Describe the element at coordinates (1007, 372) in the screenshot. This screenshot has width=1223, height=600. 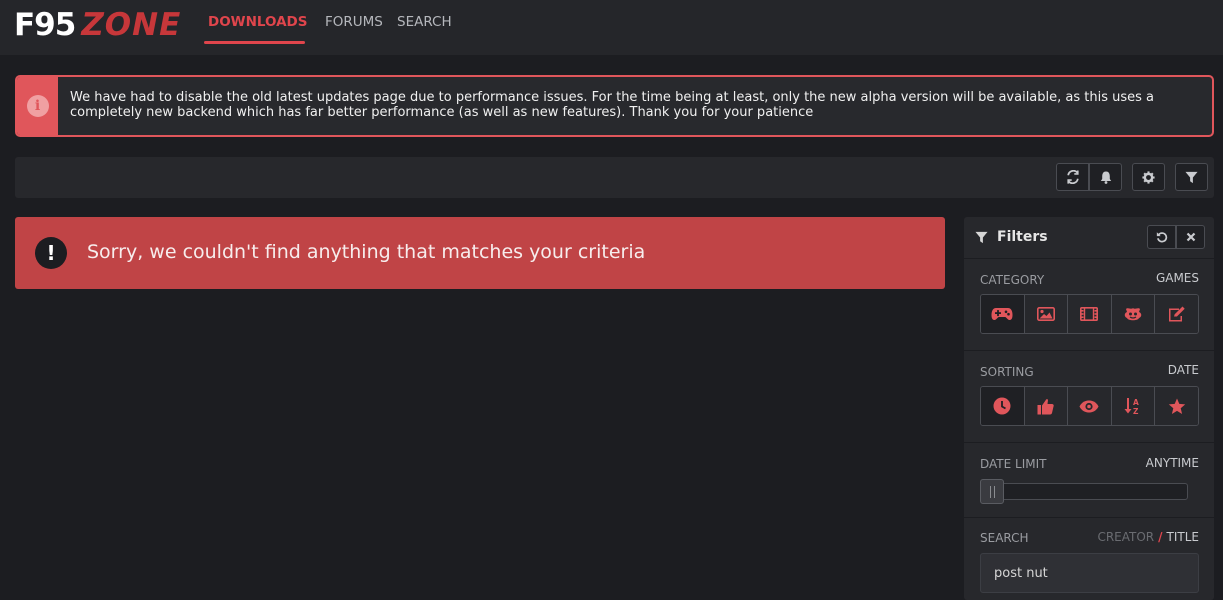
I see `sorting-label: SORTING` at that location.